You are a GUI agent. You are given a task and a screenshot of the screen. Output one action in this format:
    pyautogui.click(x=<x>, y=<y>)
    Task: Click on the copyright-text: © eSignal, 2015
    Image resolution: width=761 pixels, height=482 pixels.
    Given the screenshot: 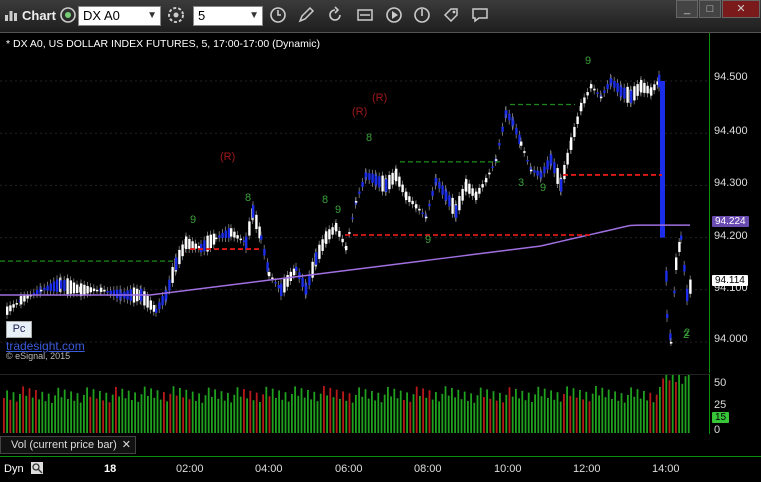 What is the action you would take?
    pyautogui.click(x=38, y=356)
    